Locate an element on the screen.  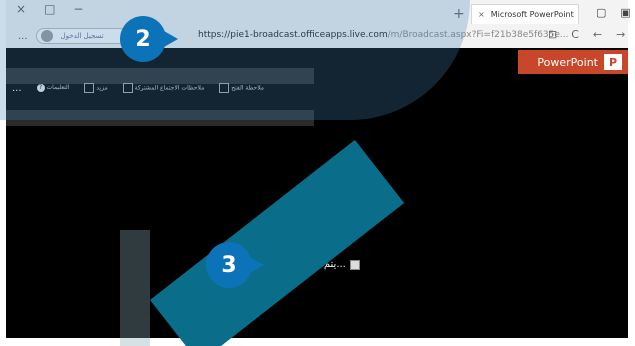
tab-powerpoint: × Microsoft PowerPoint is located at coordinates (525, 14).